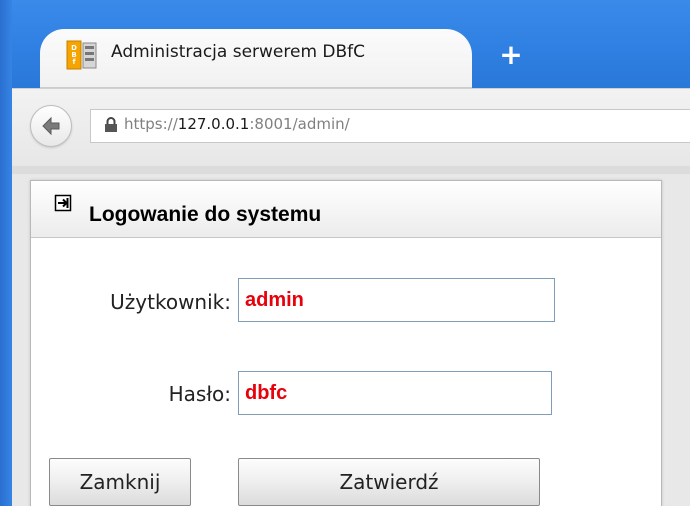 Image resolution: width=690 pixels, height=506 pixels. Describe the element at coordinates (6, 253) in the screenshot. I see `window-frame-left` at that location.